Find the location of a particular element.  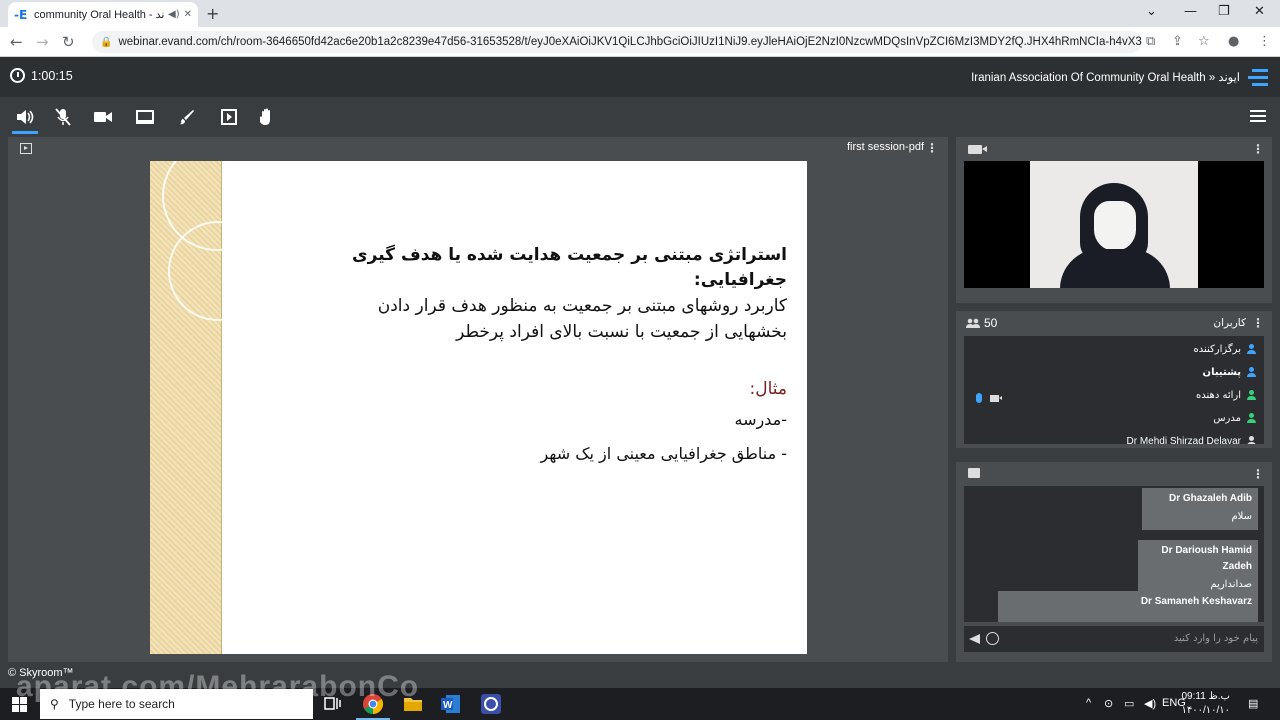

emoji-icon is located at coordinates (992, 638).